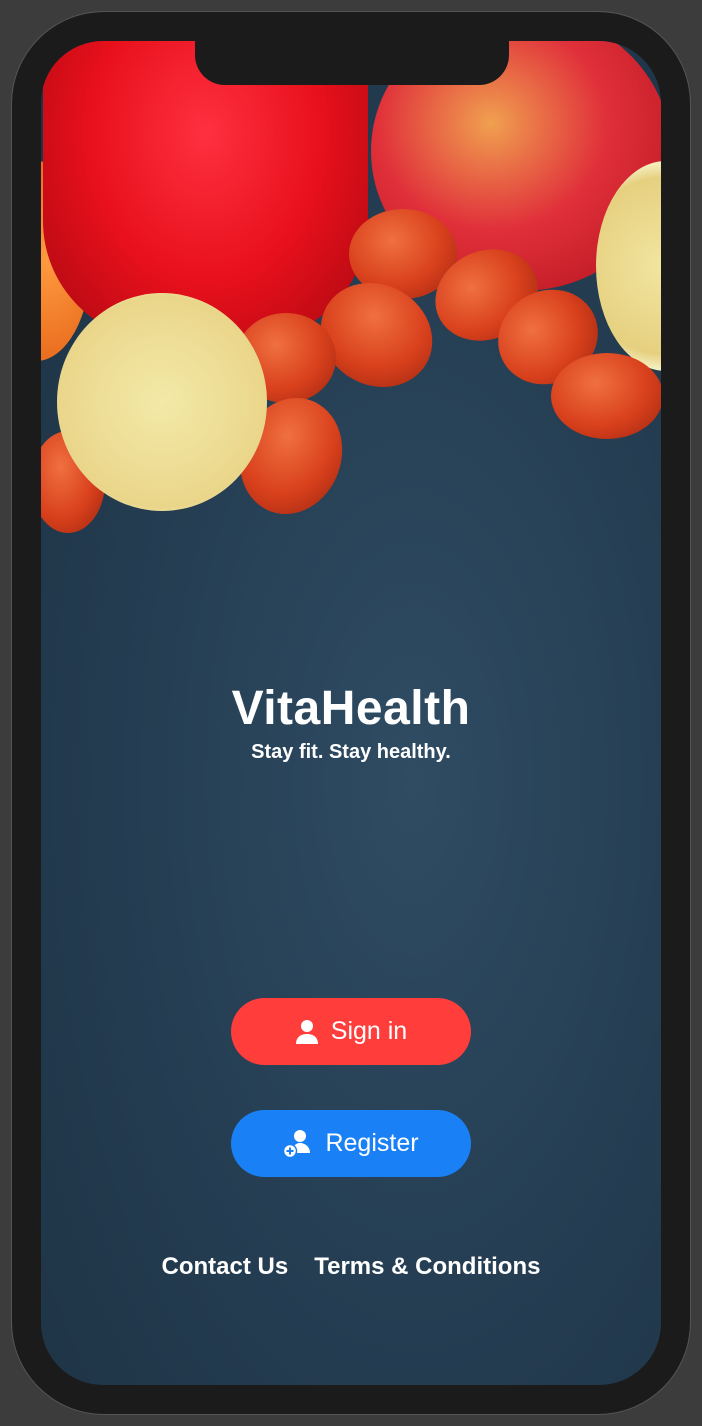 The width and height of the screenshot is (702, 1426). What do you see at coordinates (369, 1031) in the screenshot?
I see `sign-in-label: Sign in` at bounding box center [369, 1031].